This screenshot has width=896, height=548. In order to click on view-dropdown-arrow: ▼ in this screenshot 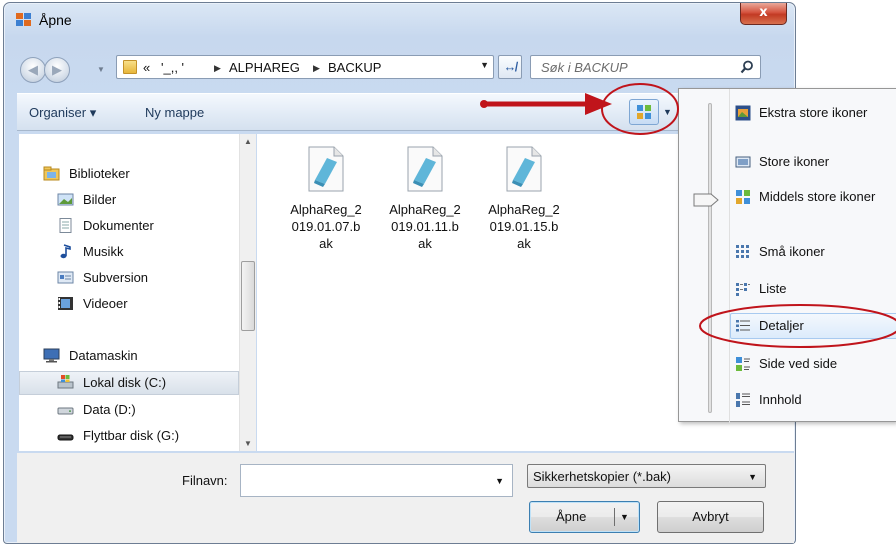, I will do `click(667, 112)`.